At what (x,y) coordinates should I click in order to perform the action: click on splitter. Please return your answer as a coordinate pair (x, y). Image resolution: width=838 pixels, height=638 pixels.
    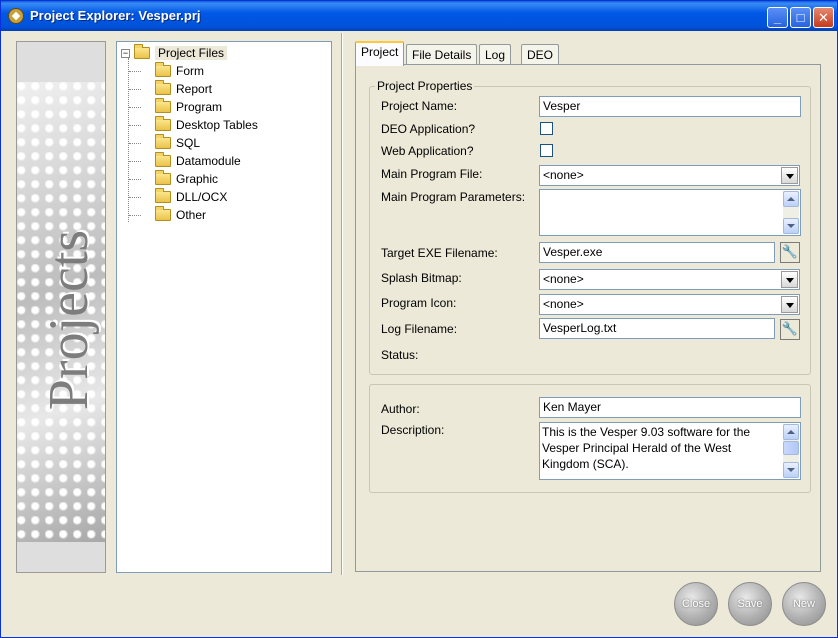
    Looking at the image, I should click on (342, 304).